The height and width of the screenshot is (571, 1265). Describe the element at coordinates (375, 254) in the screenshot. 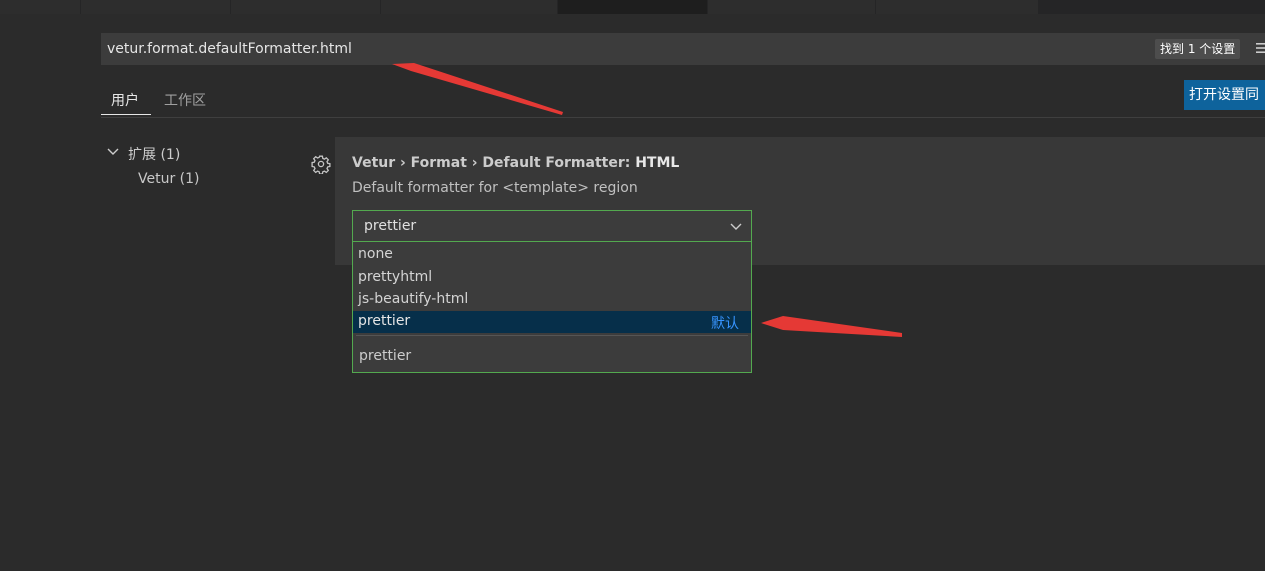

I see `option-label: none` at that location.